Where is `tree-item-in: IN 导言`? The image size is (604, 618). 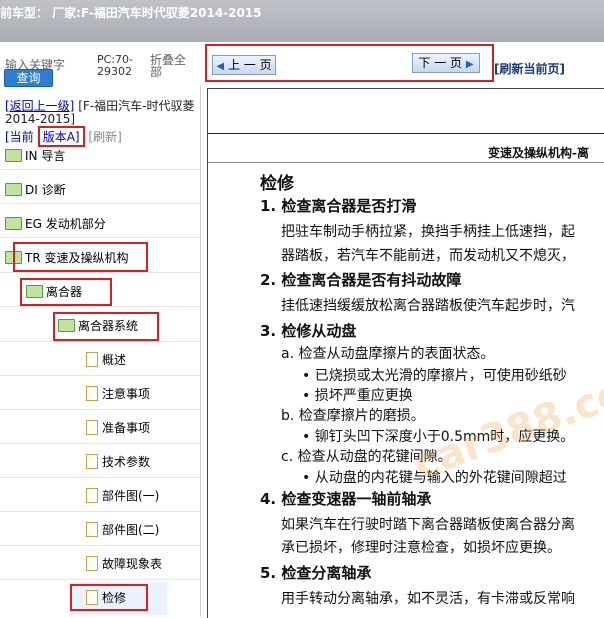 tree-item-in: IN 导言 is located at coordinates (35, 156).